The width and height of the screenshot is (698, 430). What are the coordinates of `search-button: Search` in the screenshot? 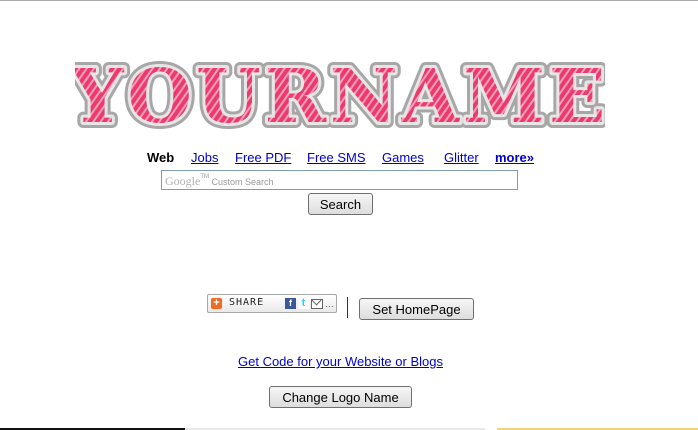 It's located at (340, 204).